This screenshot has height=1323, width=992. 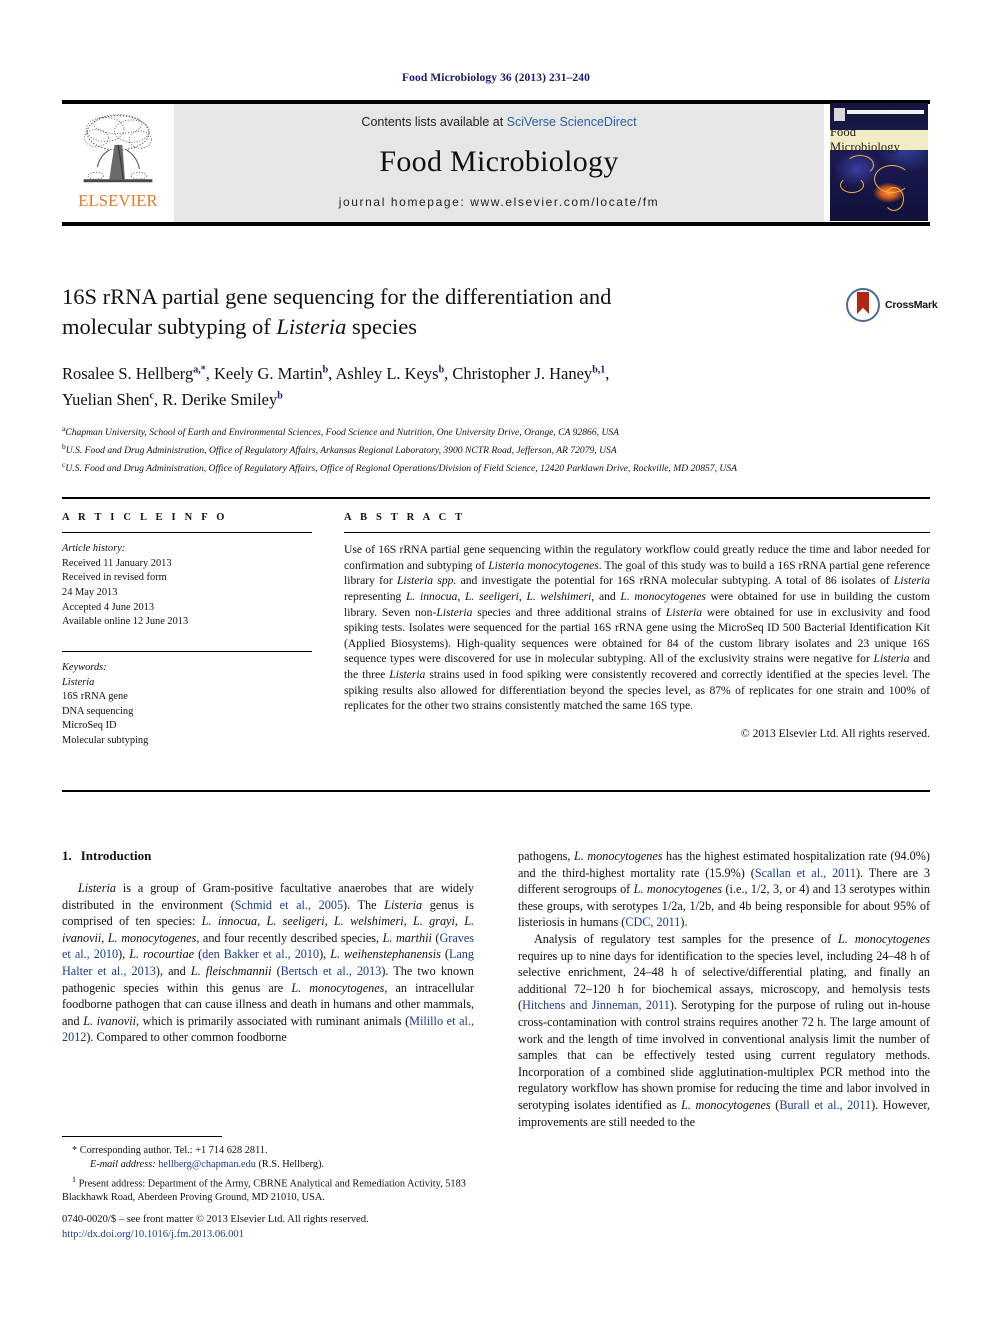 I want to click on title-line-2-post: species, so click(x=381, y=326).